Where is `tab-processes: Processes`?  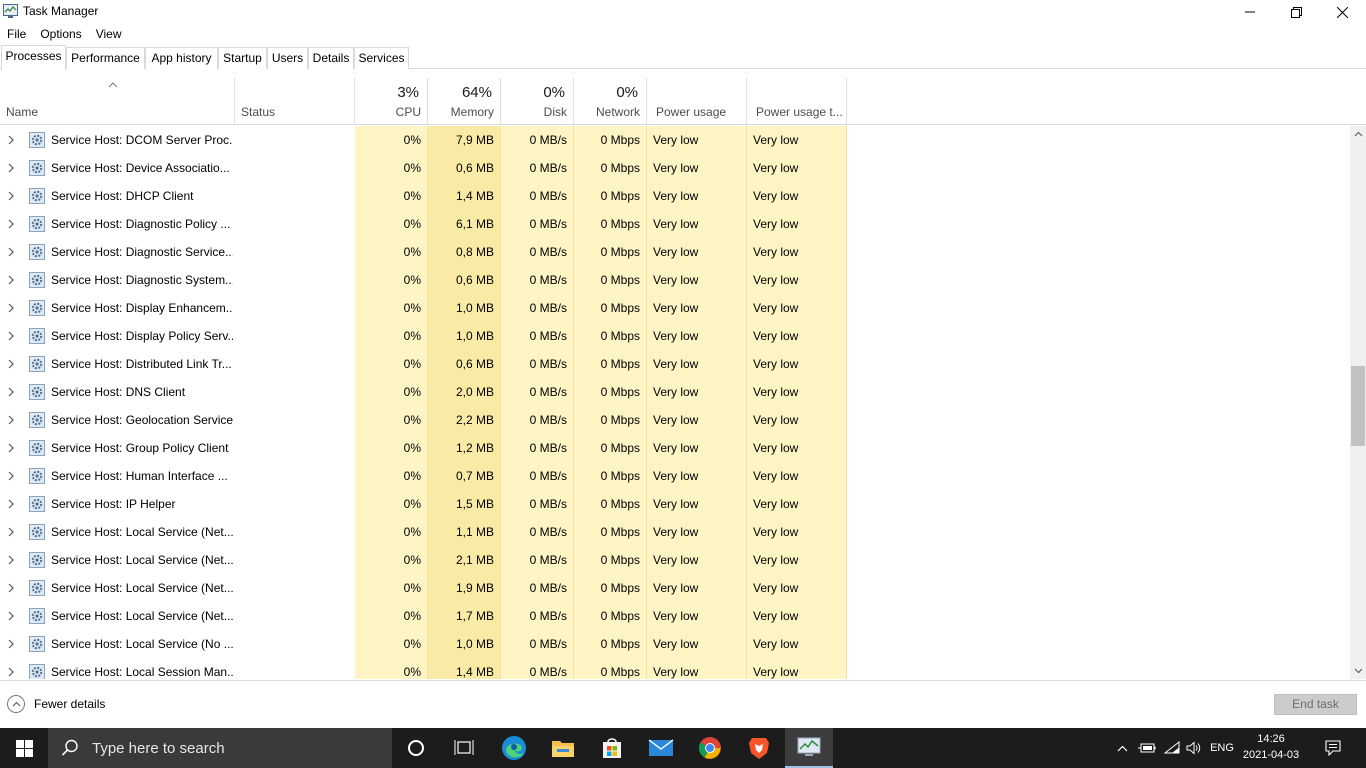 tab-processes: Processes is located at coordinates (33, 57).